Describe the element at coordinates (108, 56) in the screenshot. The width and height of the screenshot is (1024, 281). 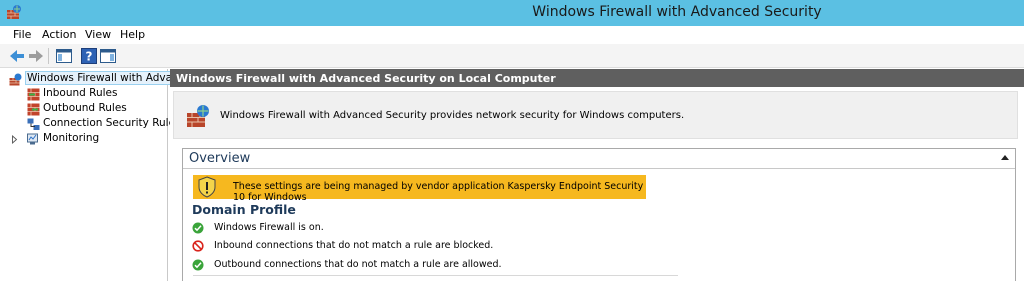
I see `show-hide-action-pane-icon` at that location.